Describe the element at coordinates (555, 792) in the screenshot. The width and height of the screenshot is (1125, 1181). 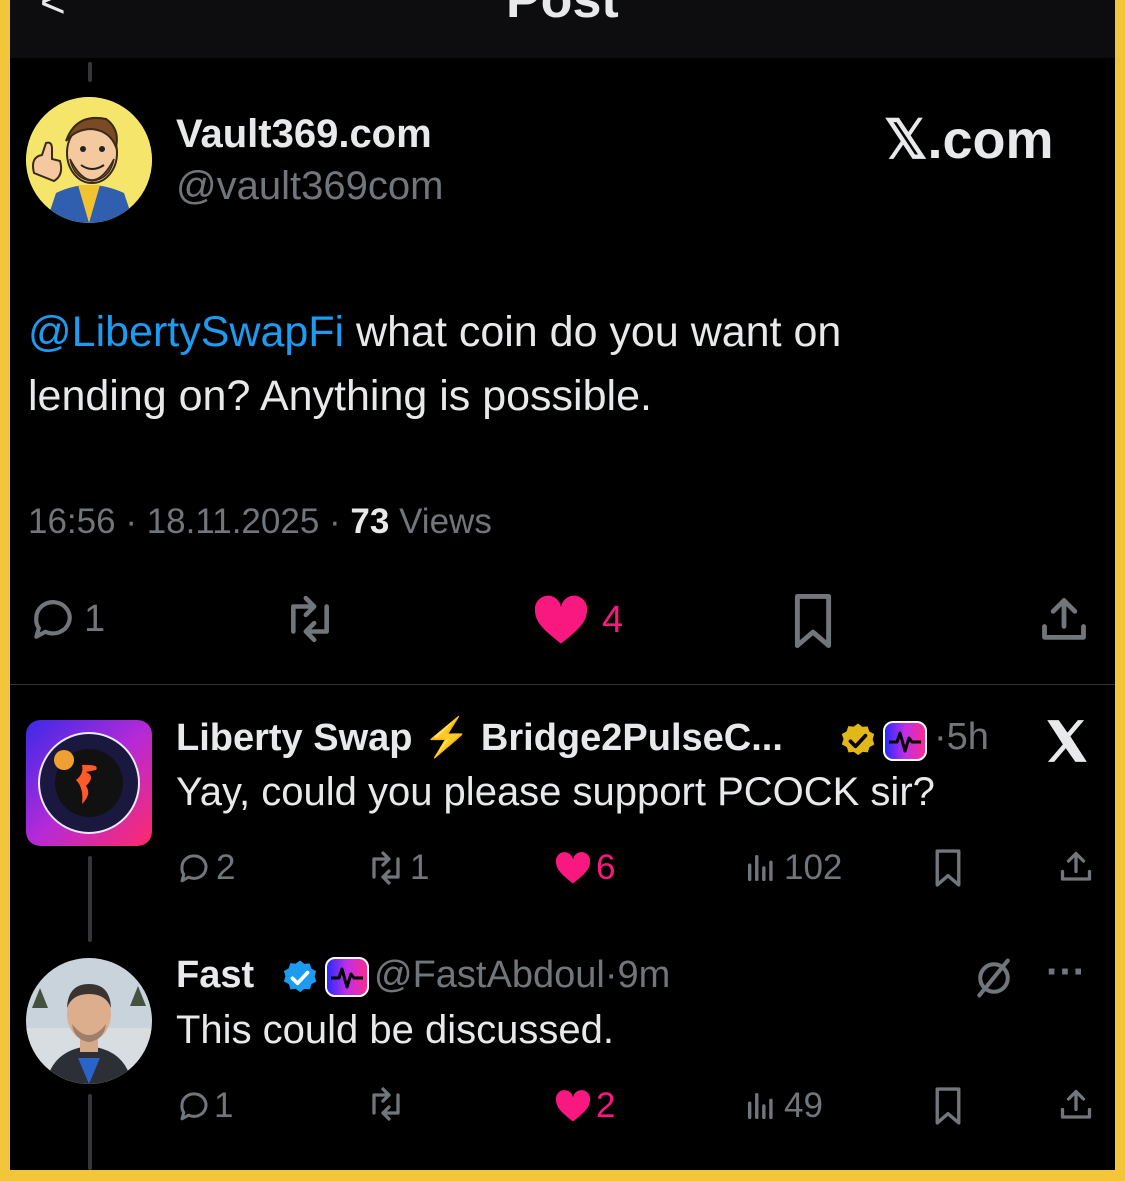
I see `reply1-text: Yay, could you please support PCOCK sir?` at that location.